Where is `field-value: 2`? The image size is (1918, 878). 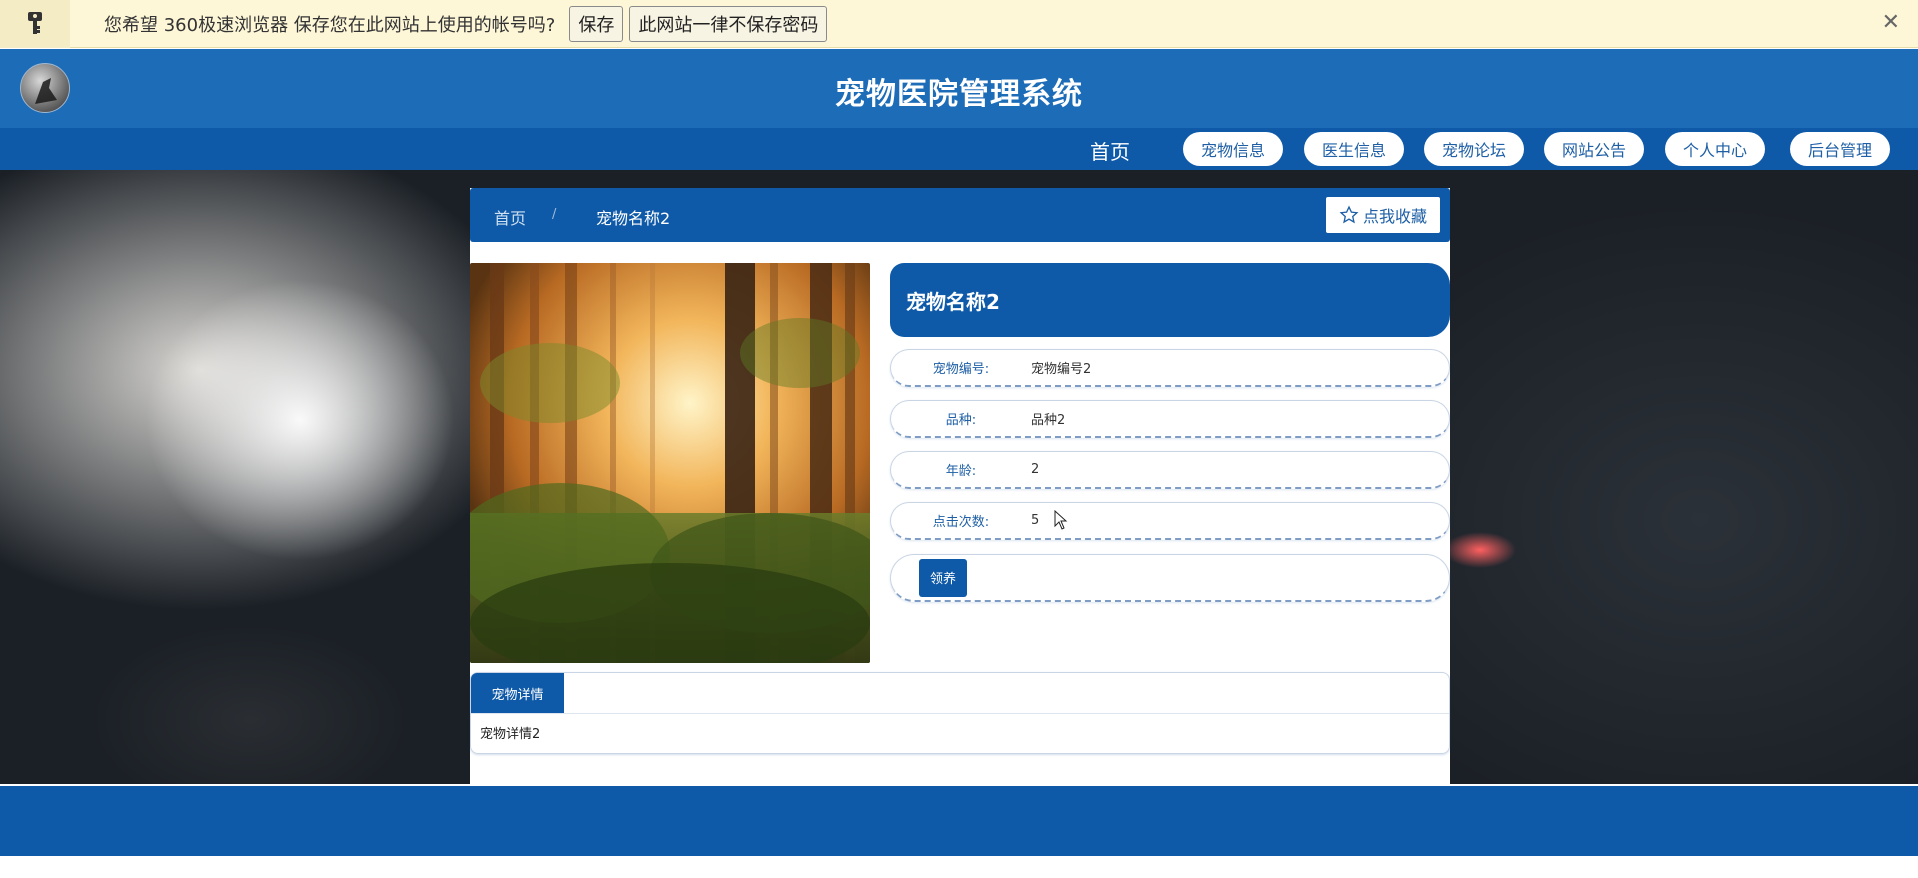 field-value: 2 is located at coordinates (1035, 469).